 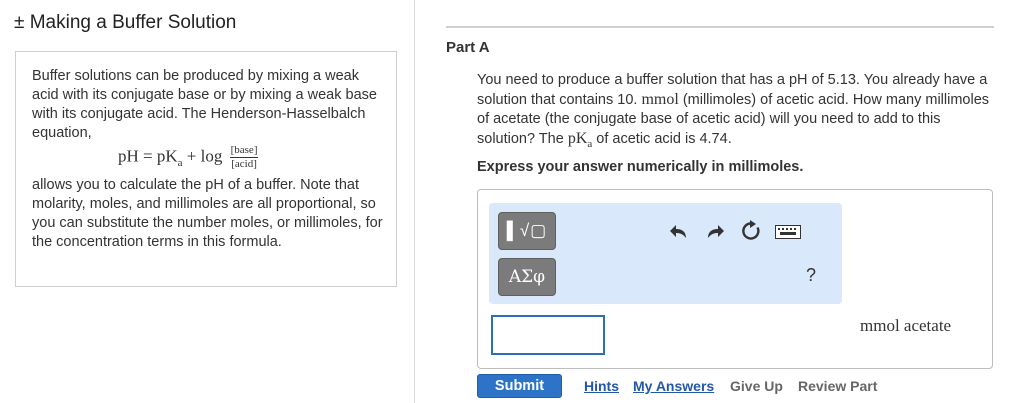 I want to click on my-answers-link: My Answers, so click(x=673, y=386).